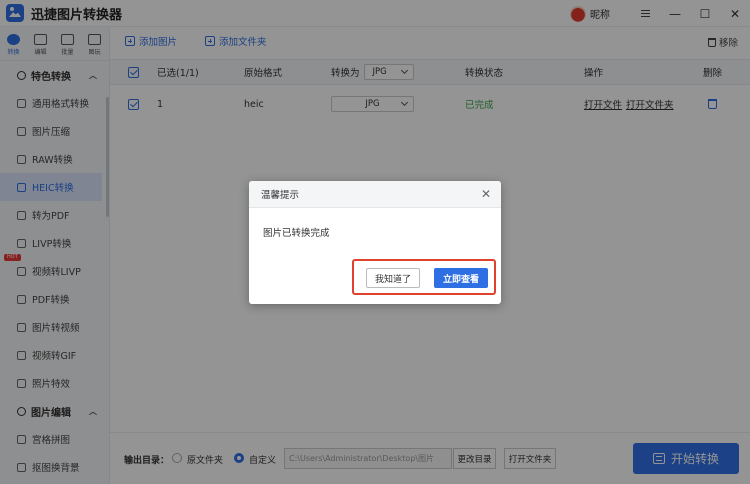  Describe the element at coordinates (461, 278) in the screenshot. I see `view-now-button: 立即查看` at that location.